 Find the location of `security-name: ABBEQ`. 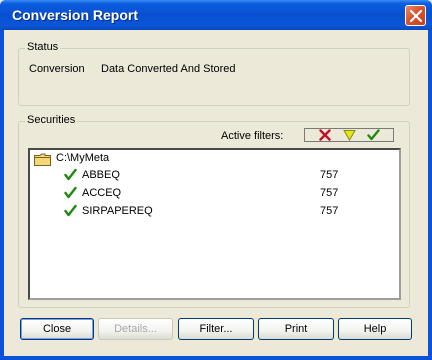

security-name: ABBEQ is located at coordinates (101, 175).